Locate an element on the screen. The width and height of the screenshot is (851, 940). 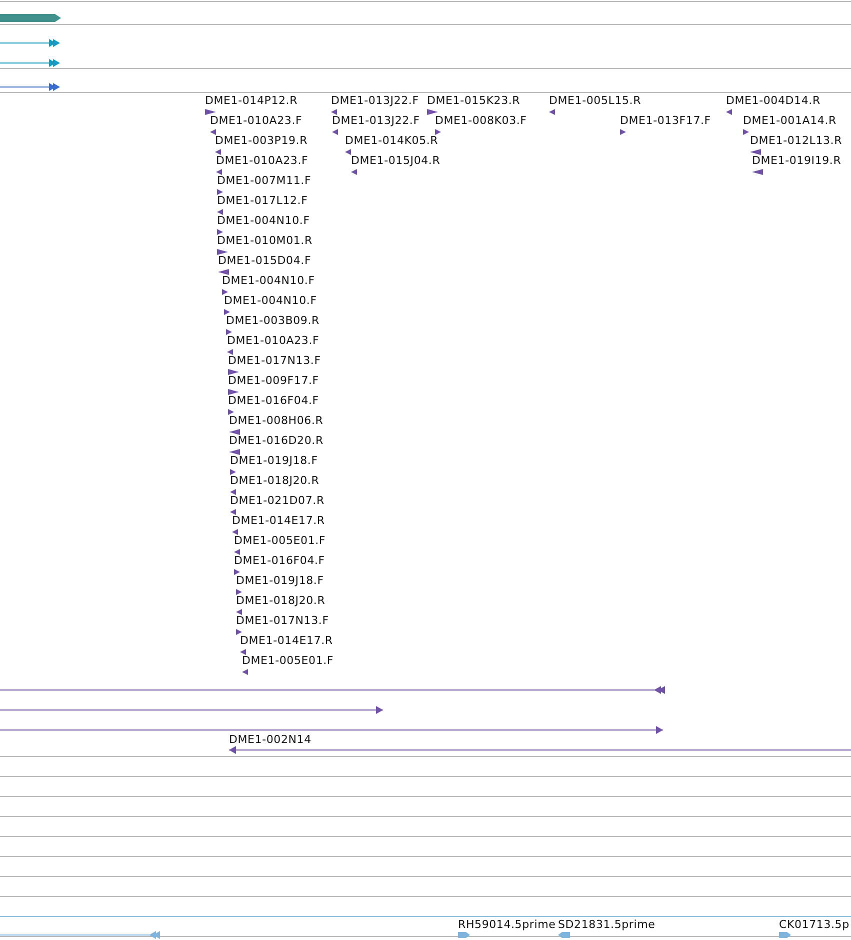
clone-label: DME1-017L12.F is located at coordinates (262, 201).